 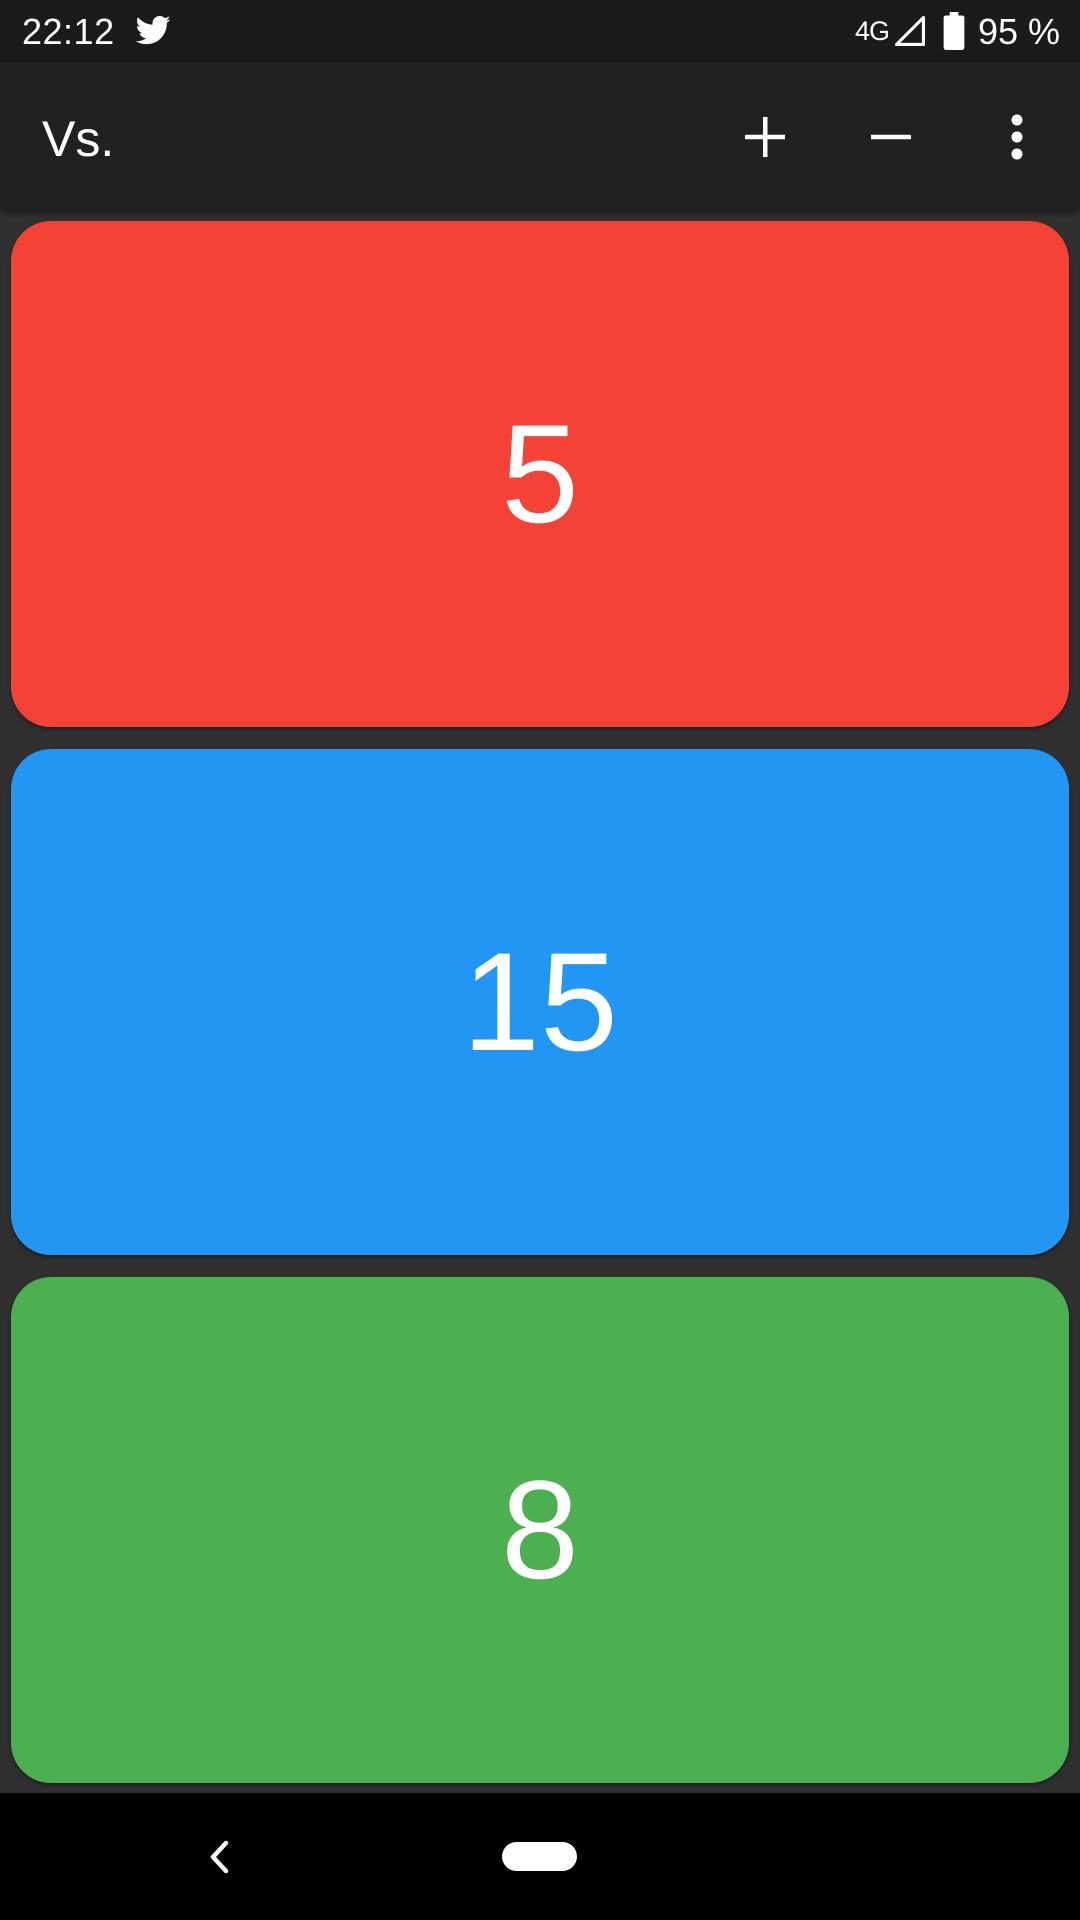 I want to click on status-time: 22:12, so click(x=68, y=31).